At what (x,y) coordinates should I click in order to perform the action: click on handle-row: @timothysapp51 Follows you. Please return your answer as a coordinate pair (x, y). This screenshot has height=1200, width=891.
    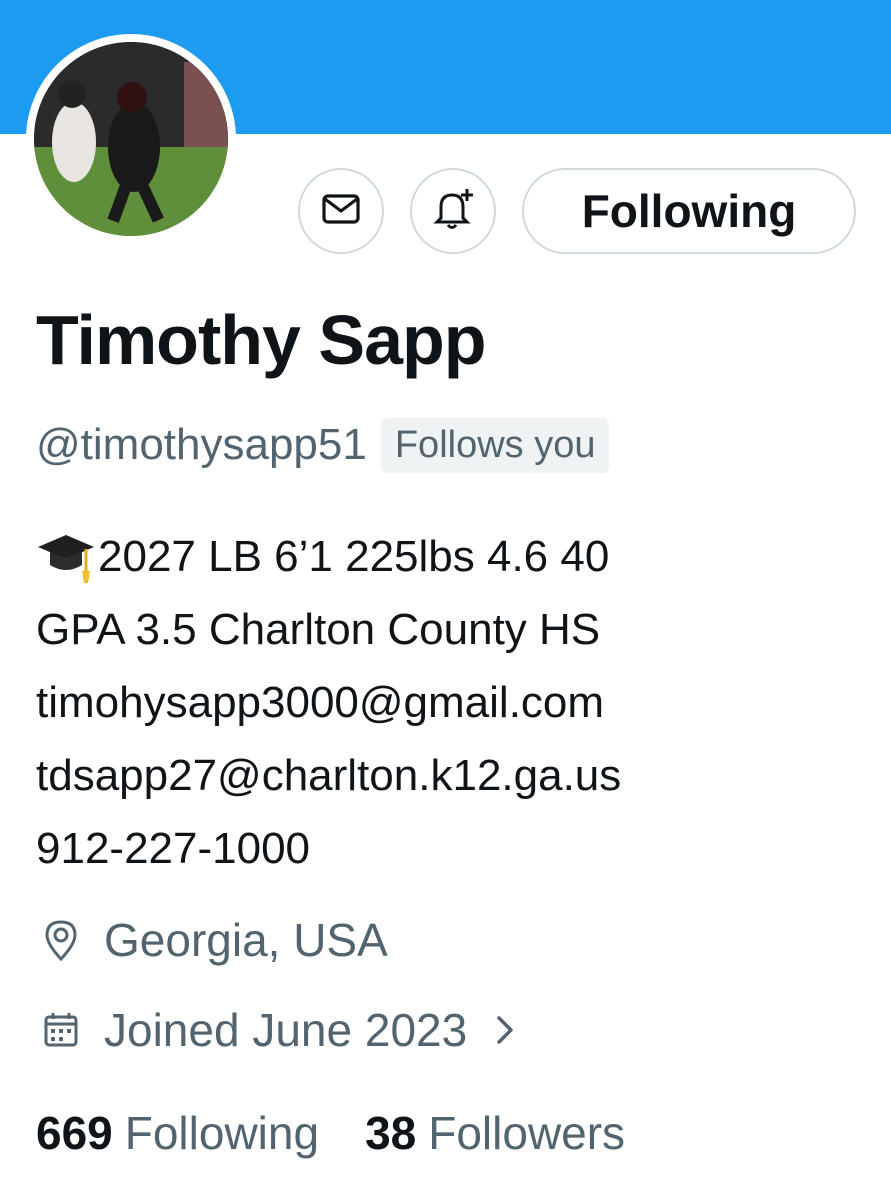
    Looking at the image, I should click on (323, 445).